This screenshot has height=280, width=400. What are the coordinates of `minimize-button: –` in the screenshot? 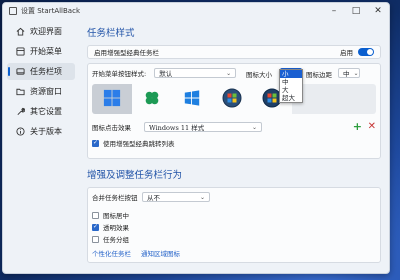 It's located at (334, 11).